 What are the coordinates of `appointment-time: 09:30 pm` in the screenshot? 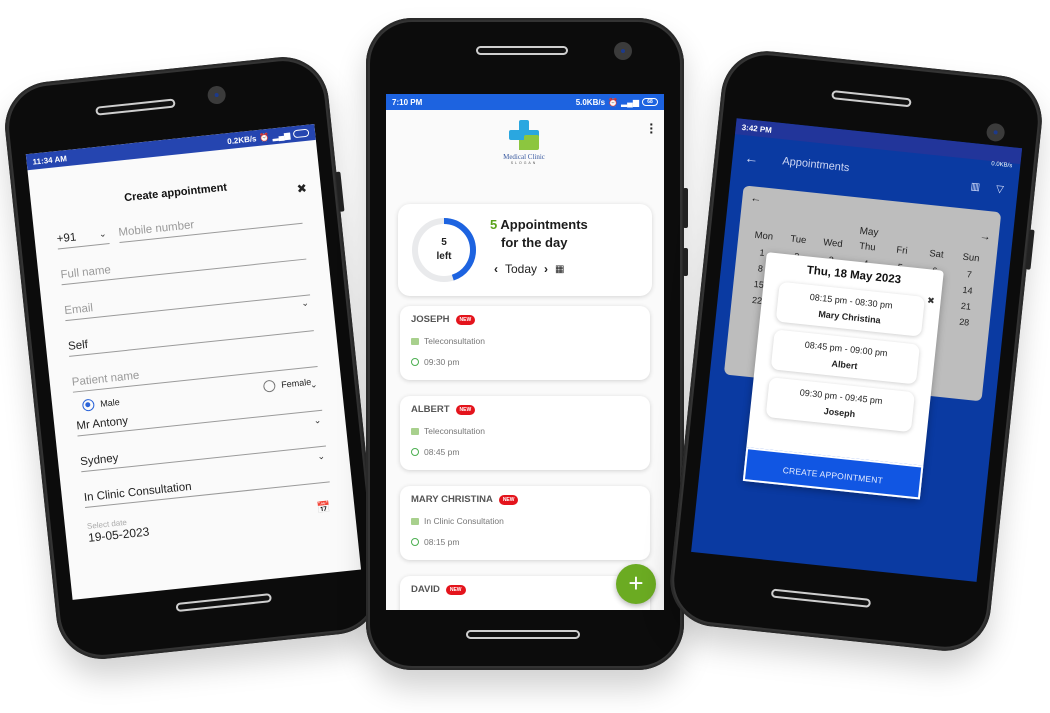 It's located at (442, 362).